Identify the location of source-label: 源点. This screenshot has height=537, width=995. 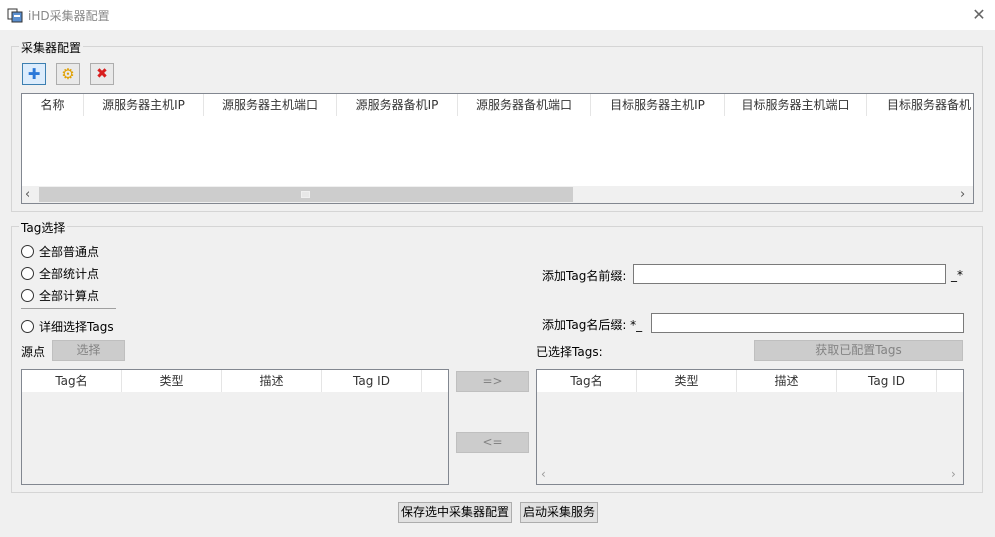
(33, 352).